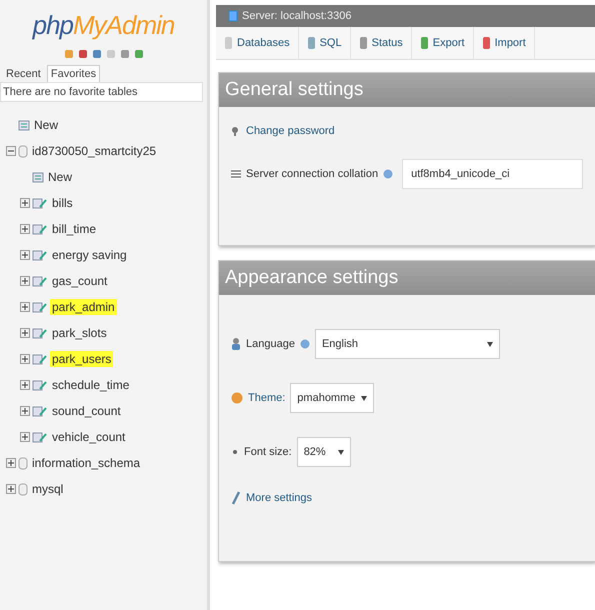  I want to click on collation-field: utf8mb4_unicode_ci, so click(492, 174).